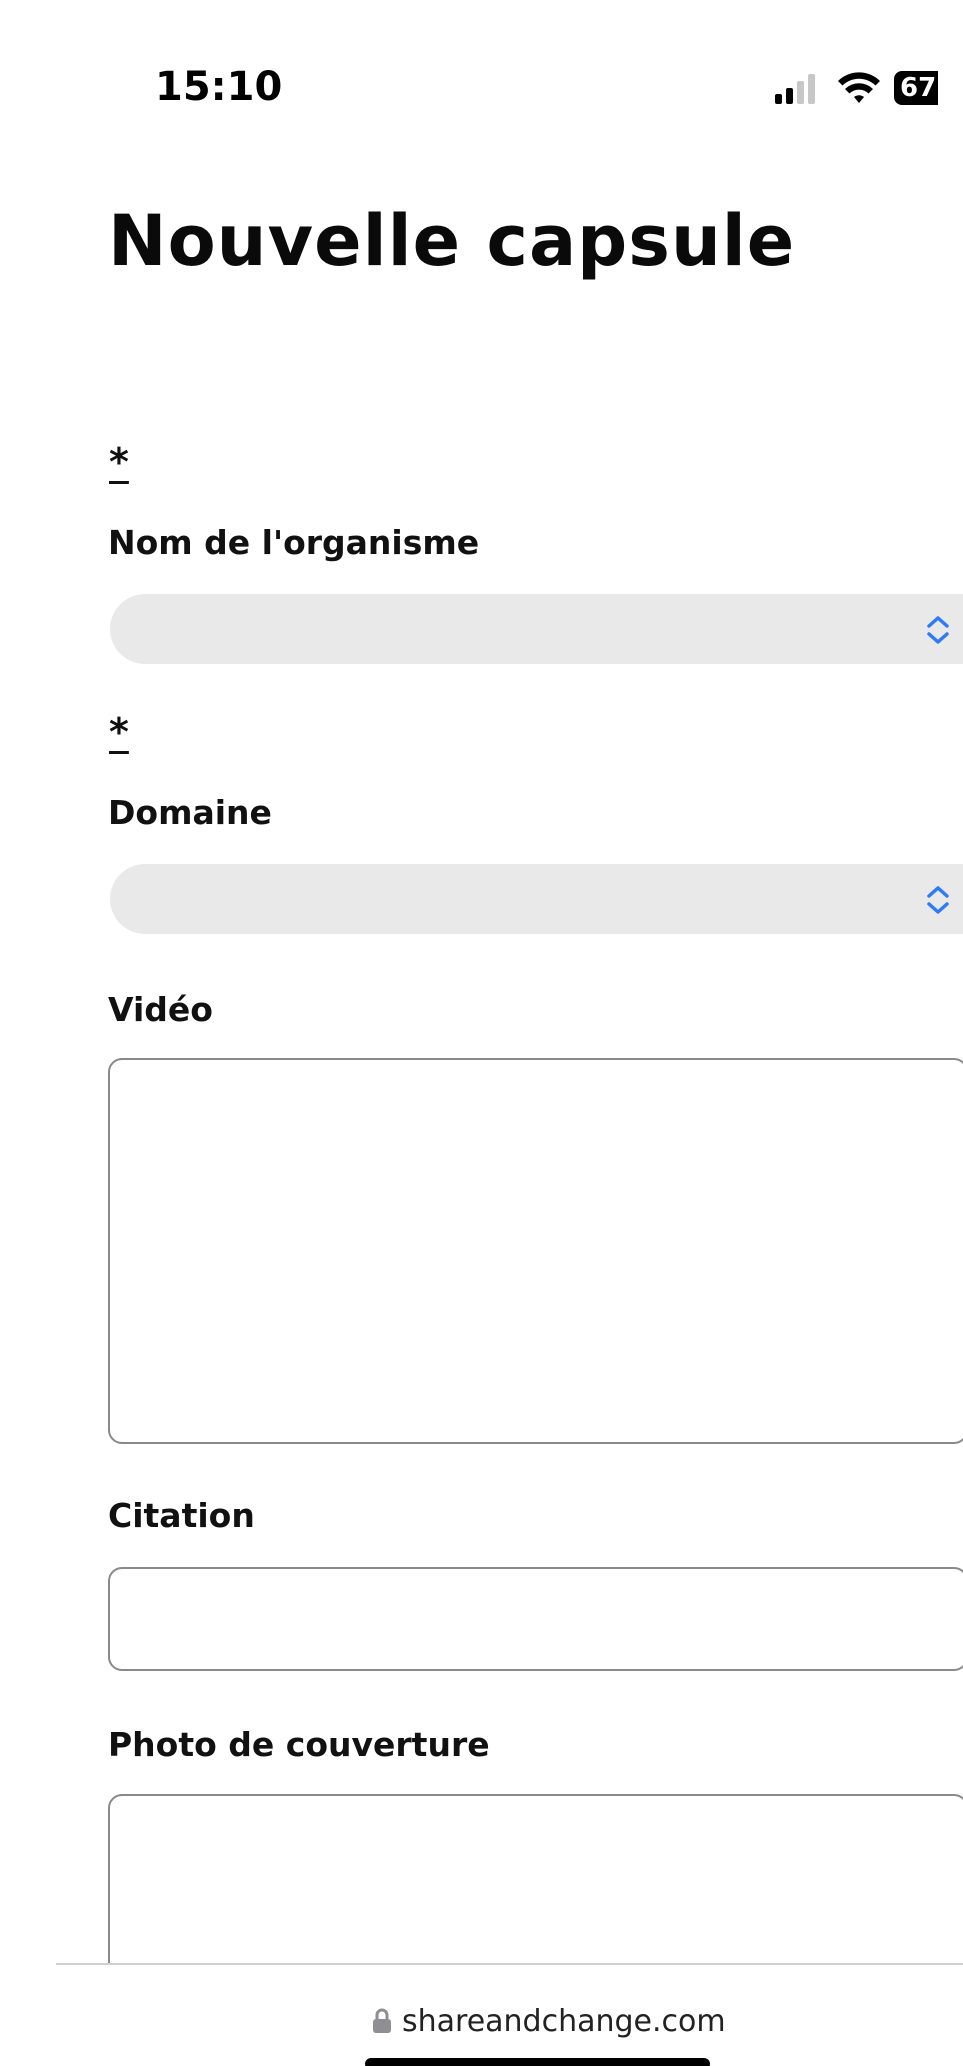 This screenshot has height=2066, width=963. I want to click on browser-bottom-bar: shareandchange.com, so click(481, 2014).